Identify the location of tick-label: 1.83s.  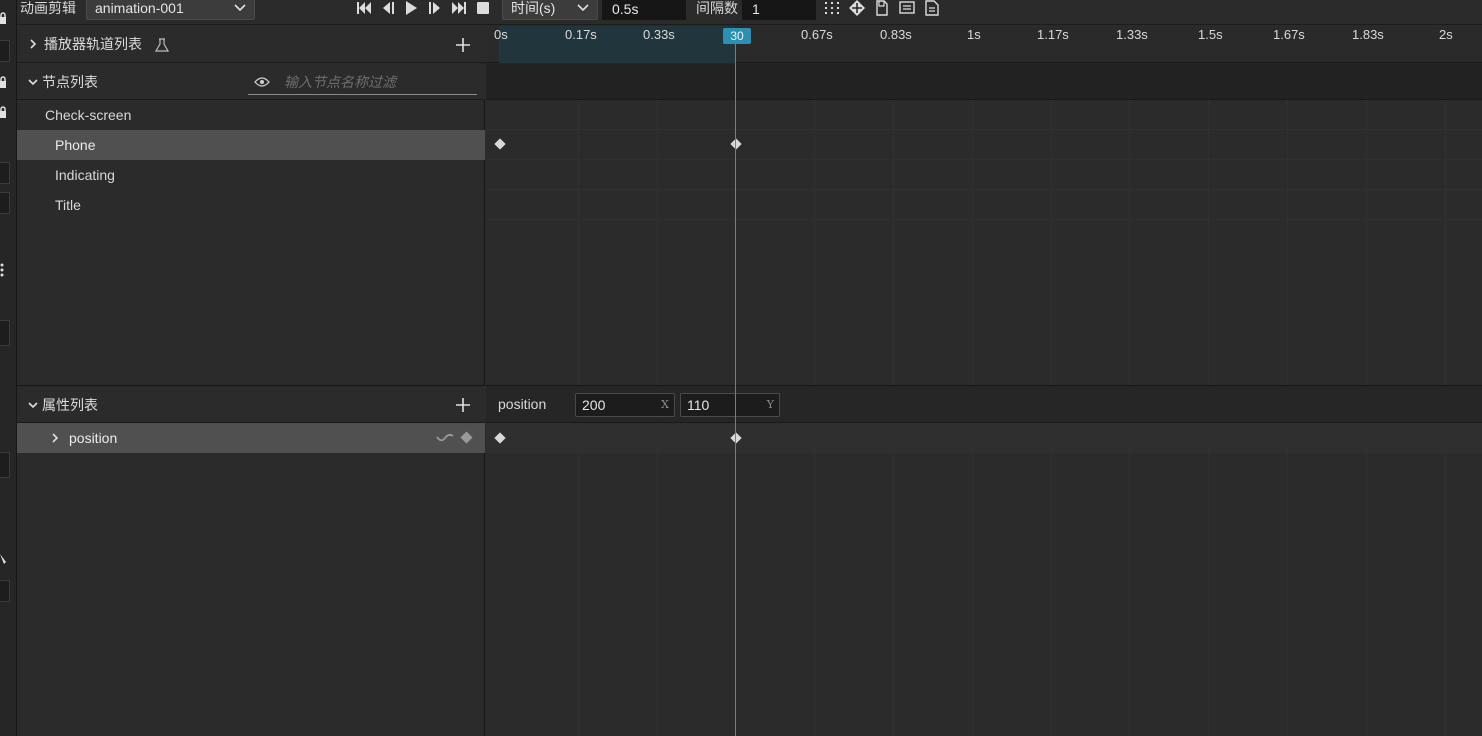
(1368, 34).